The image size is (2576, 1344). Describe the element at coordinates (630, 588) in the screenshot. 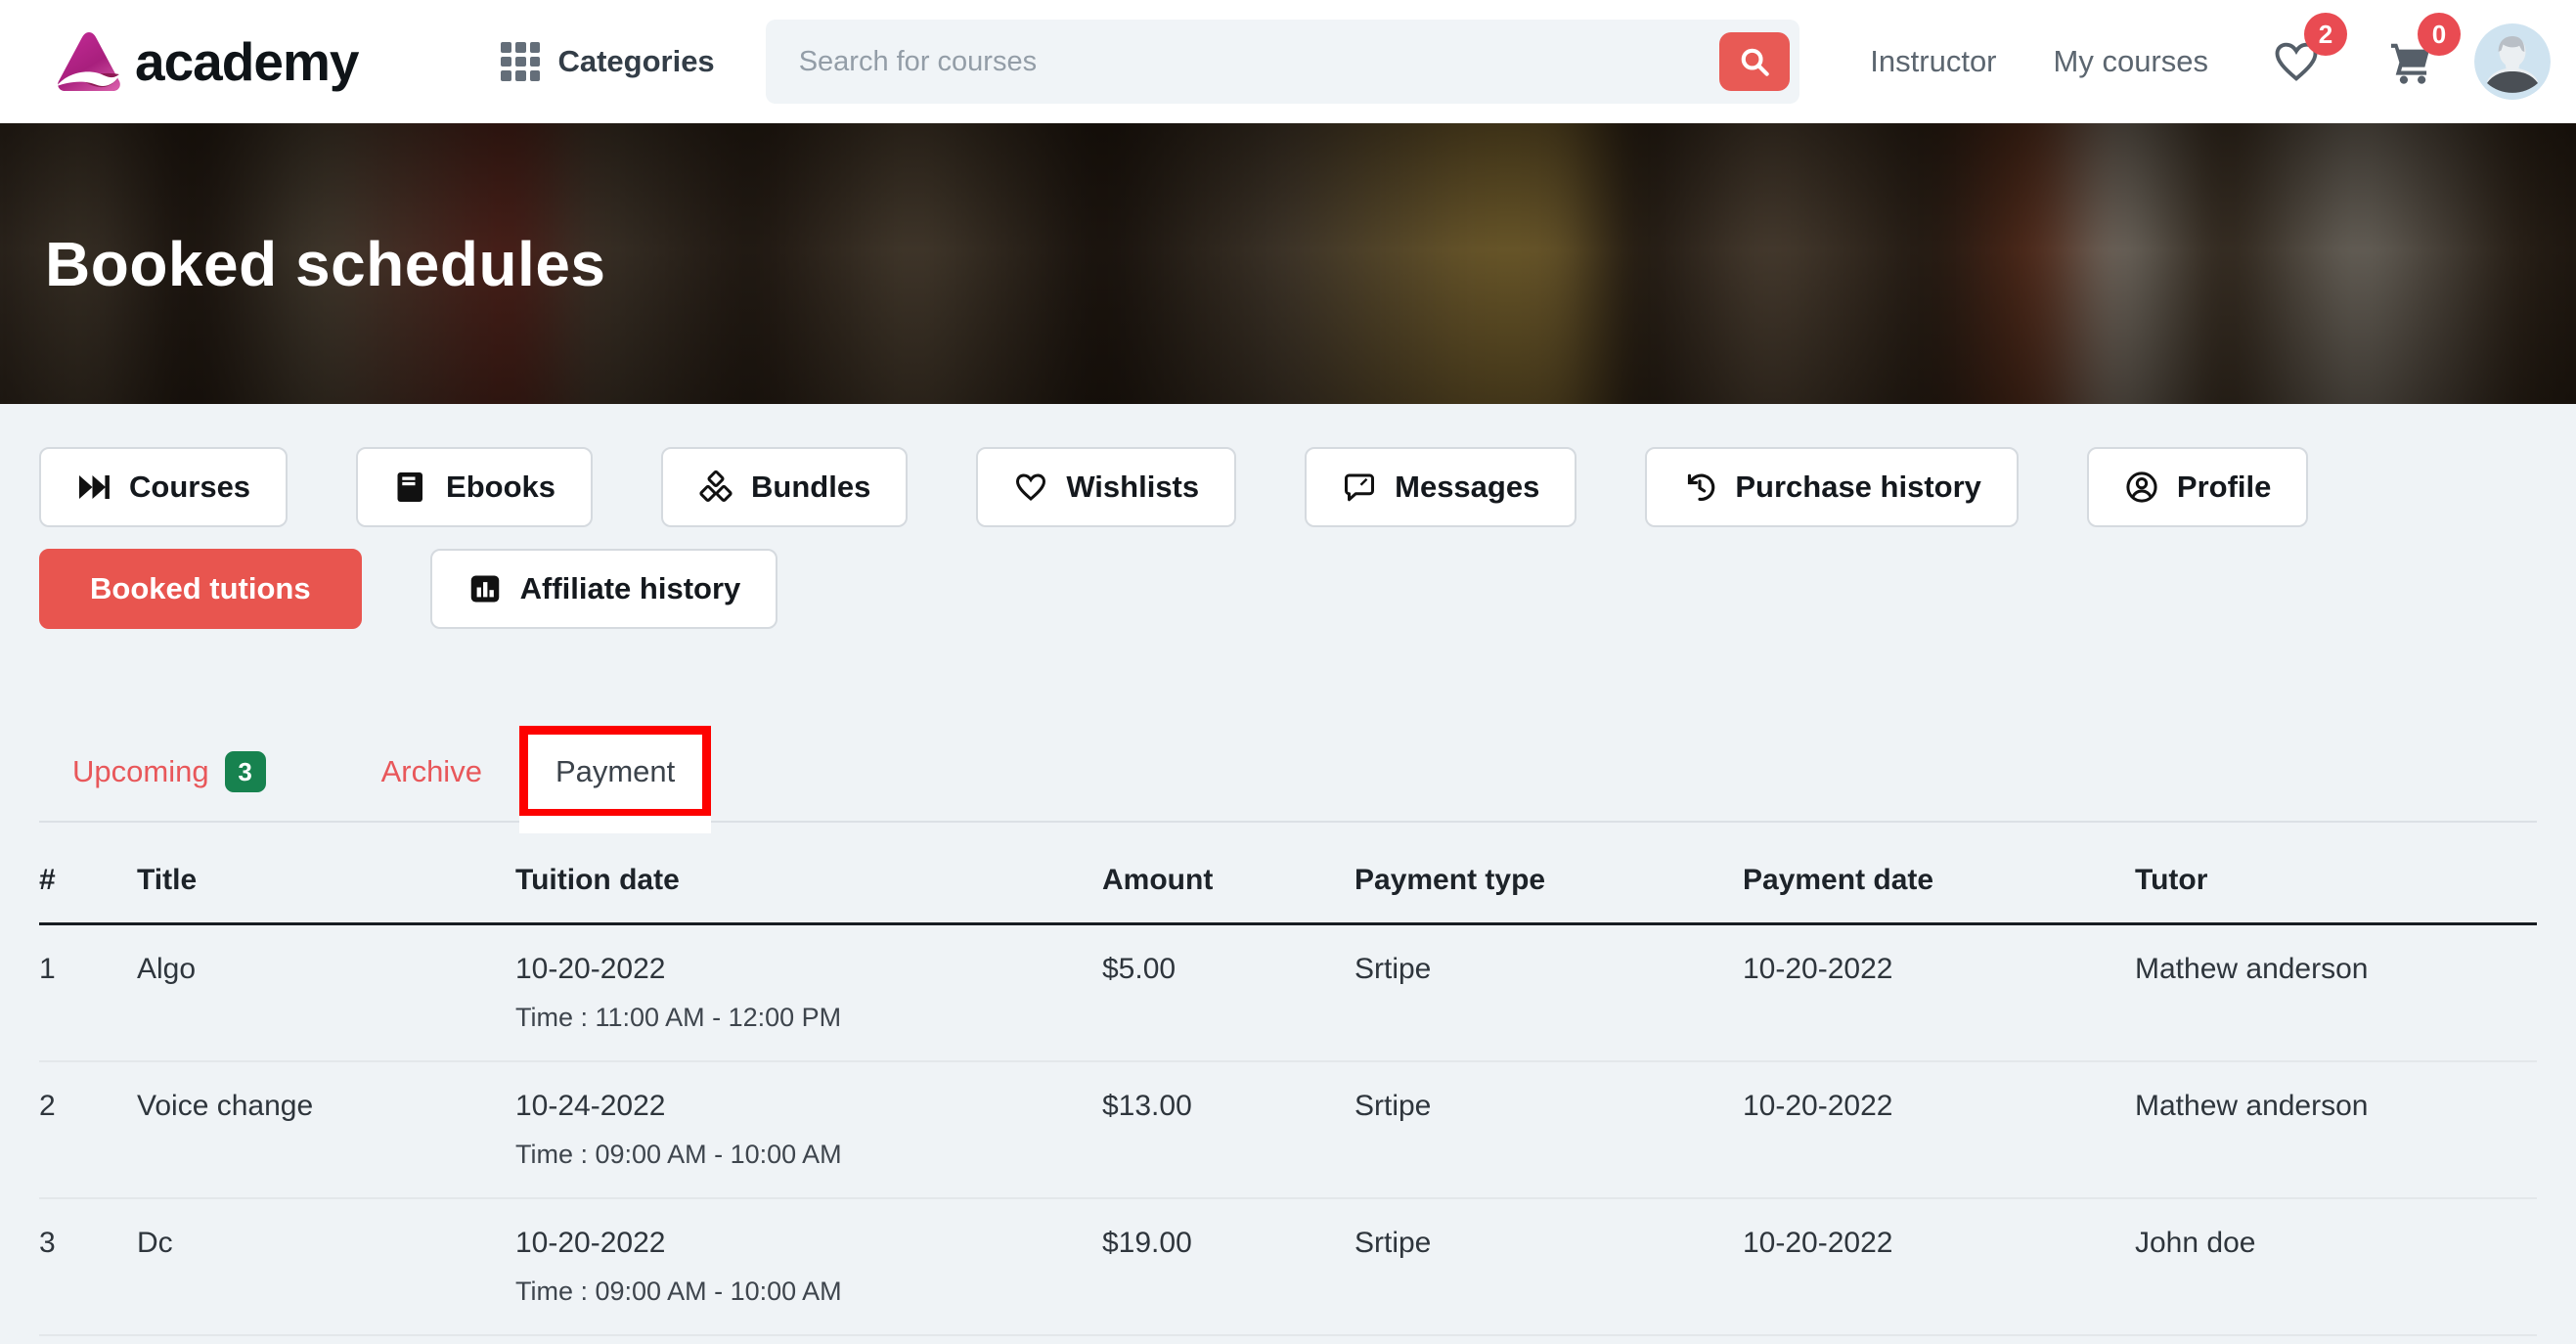

I see `menu-button-label: Affiliate history` at that location.